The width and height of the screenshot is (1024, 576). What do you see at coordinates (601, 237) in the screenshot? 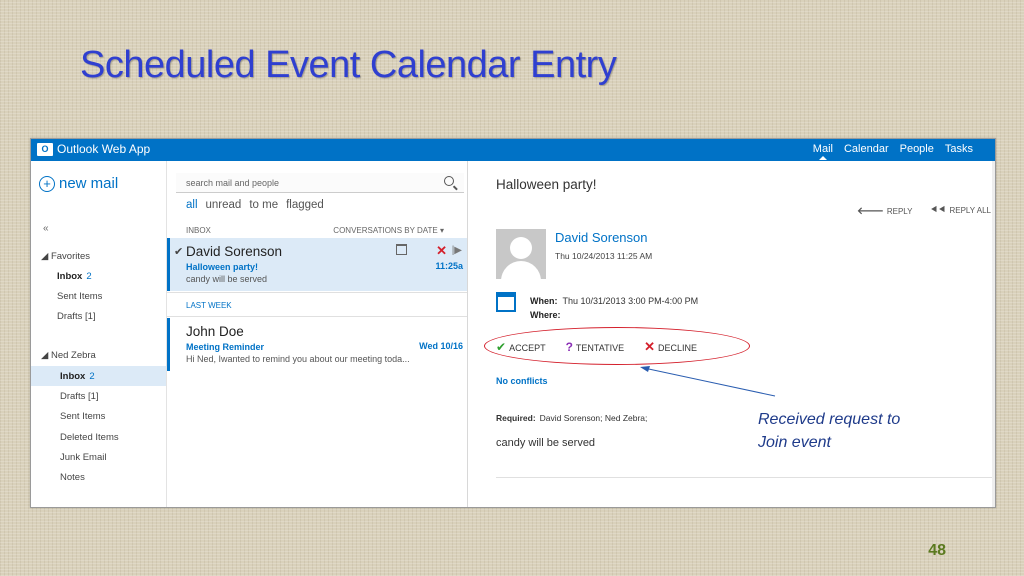
I see `from-name: David Sorenson` at bounding box center [601, 237].